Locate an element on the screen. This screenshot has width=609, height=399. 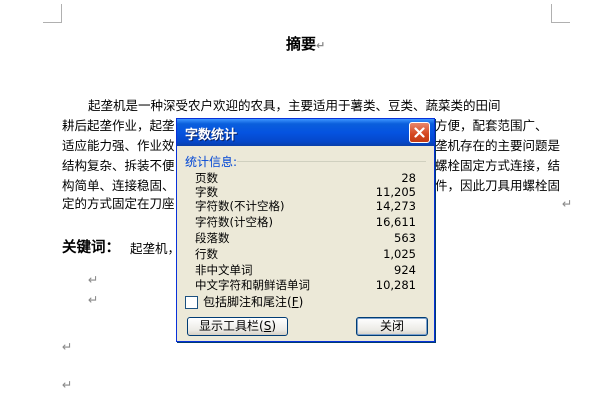
stat-label: 字符数(不计空格) is located at coordinates (240, 206).